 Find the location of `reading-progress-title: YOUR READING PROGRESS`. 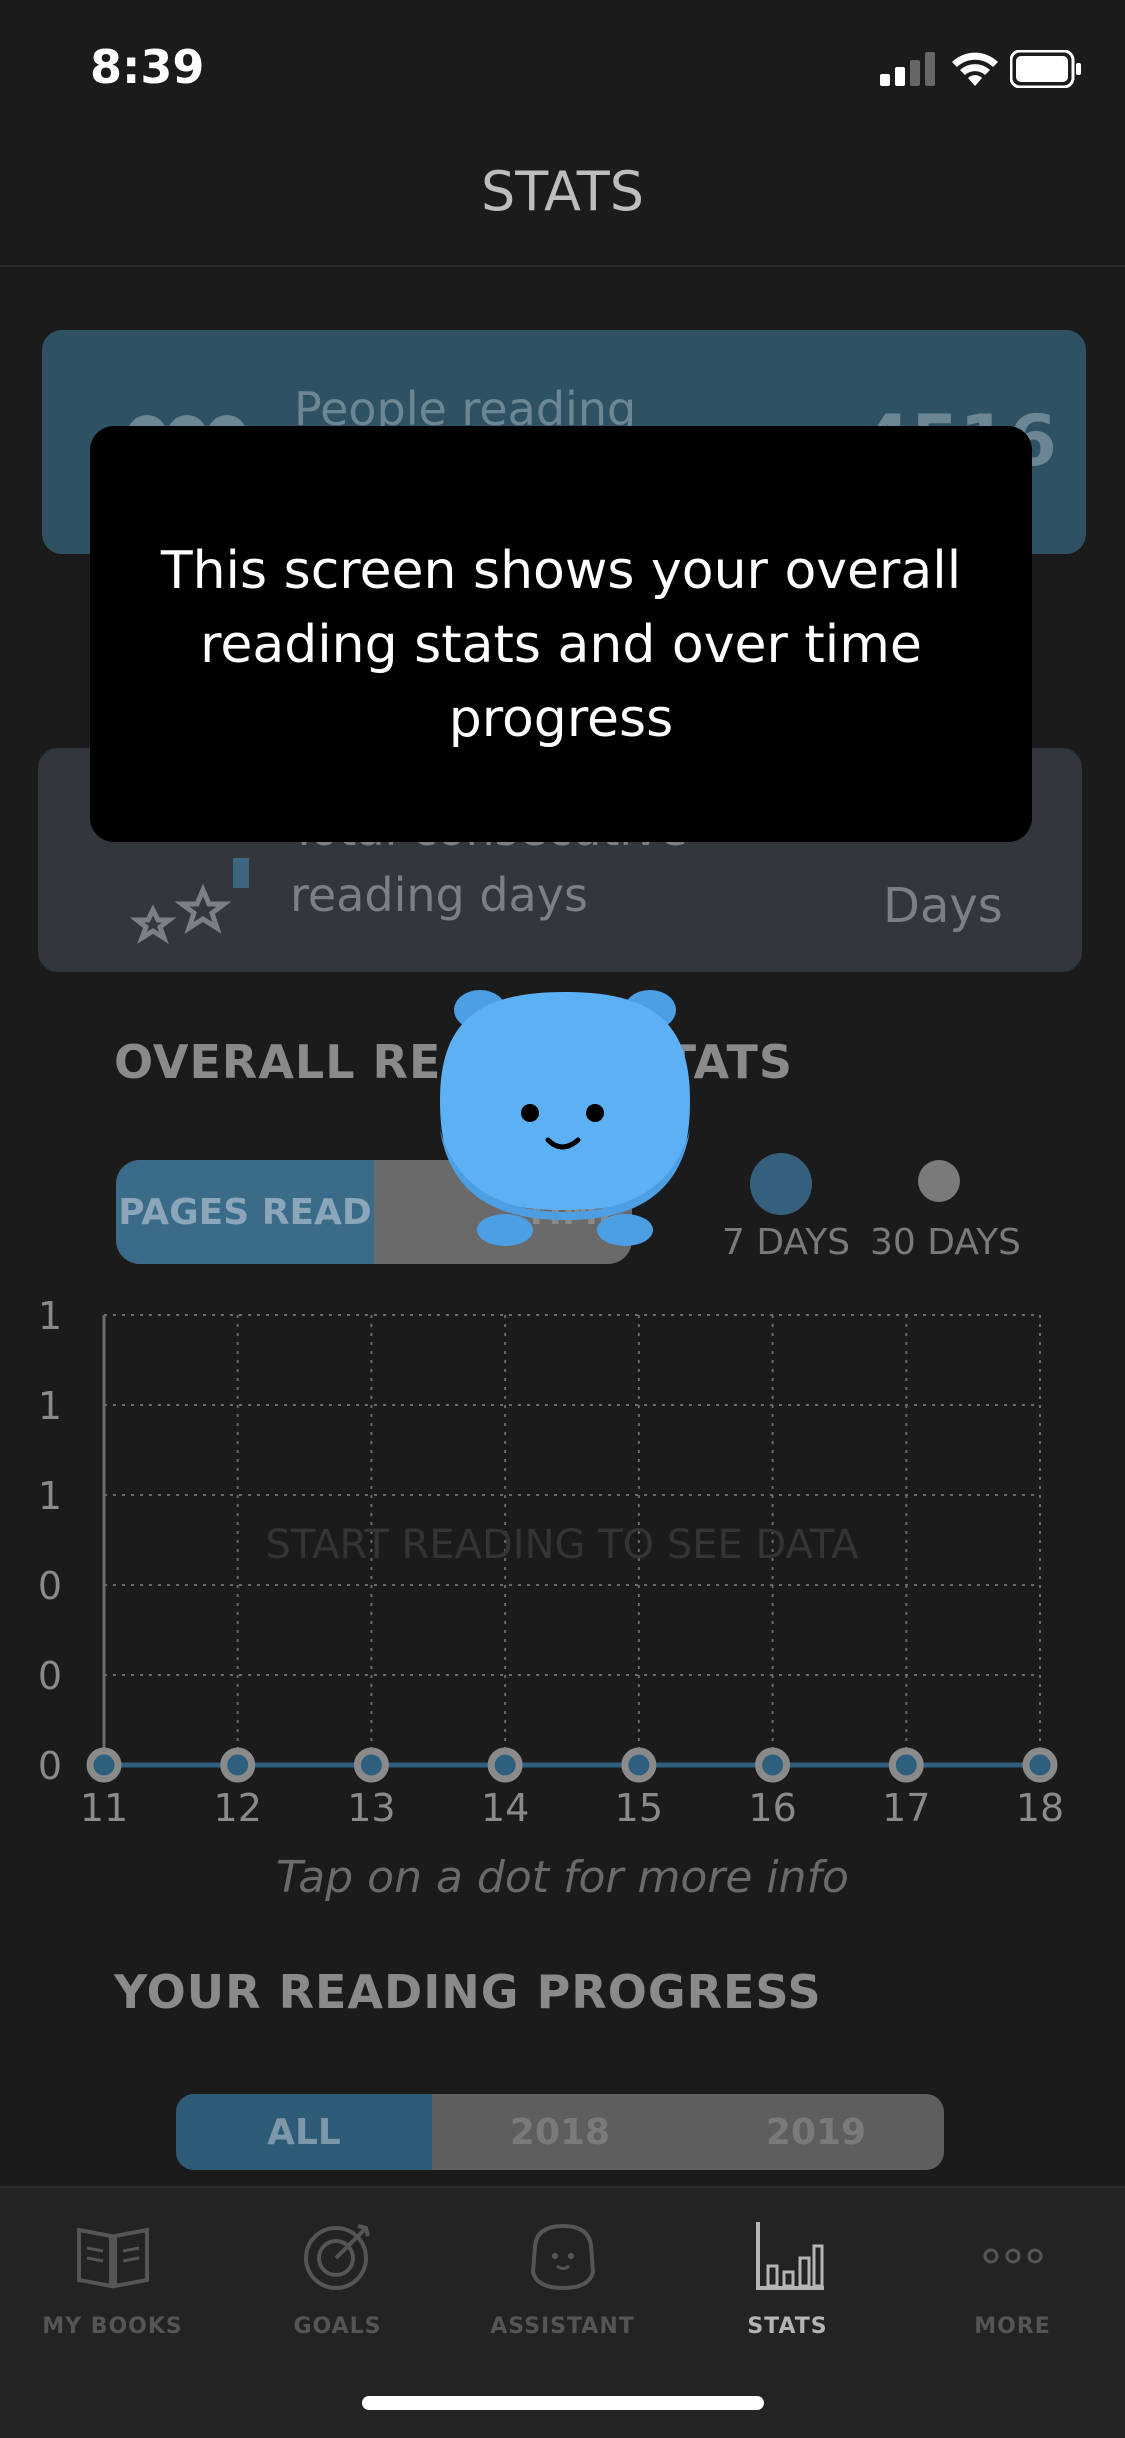

reading-progress-title: YOUR READING PROGRESS is located at coordinates (468, 1992).